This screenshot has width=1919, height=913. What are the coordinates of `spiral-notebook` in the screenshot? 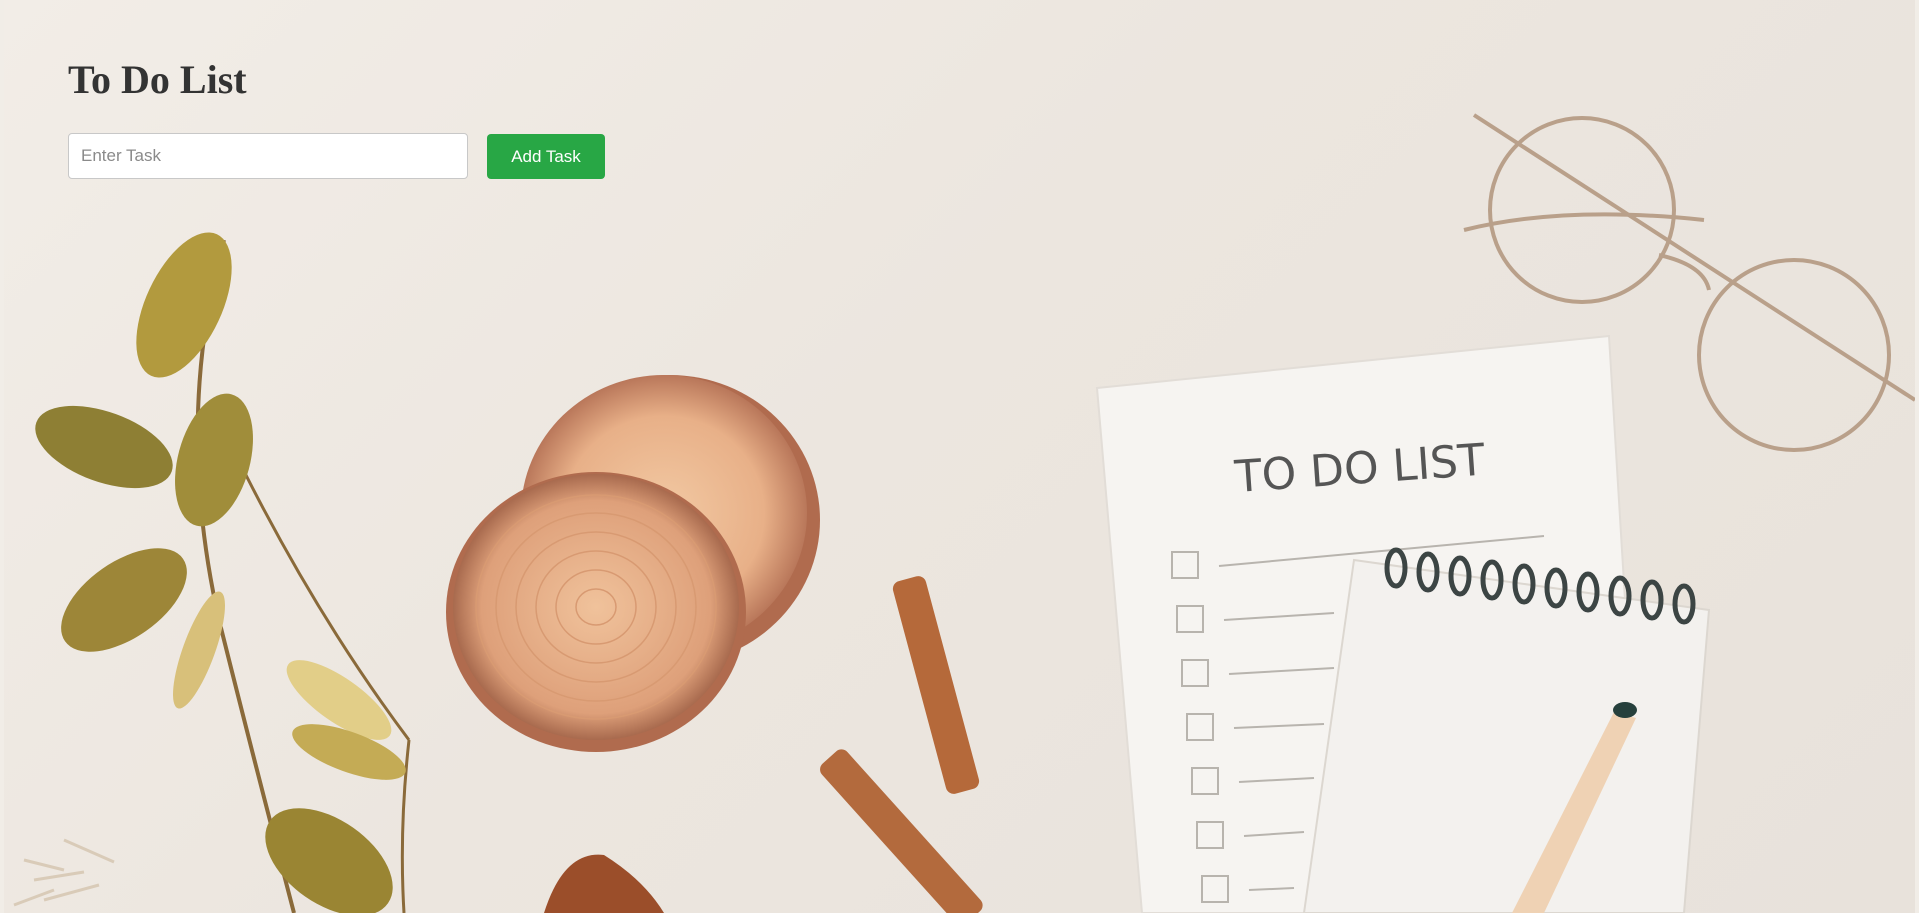 It's located at (1506, 730).